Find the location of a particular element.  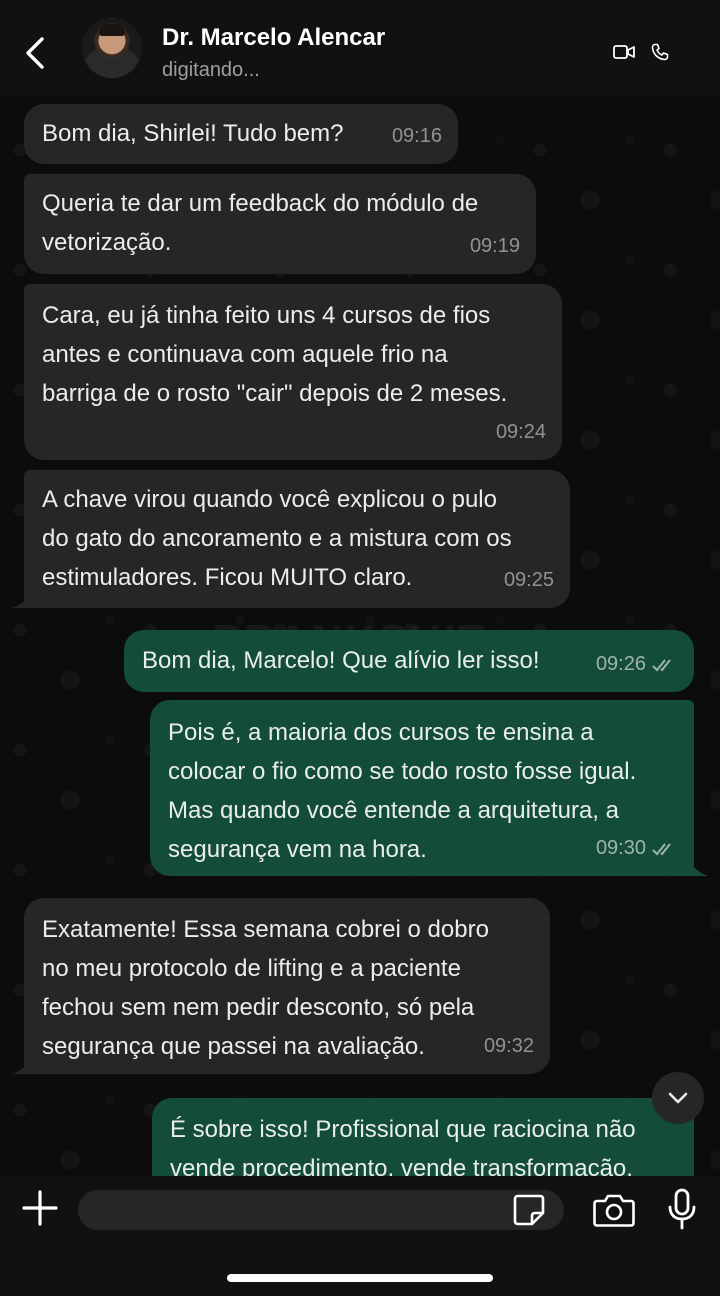

message-meta: 09:19 is located at coordinates (495, 246).